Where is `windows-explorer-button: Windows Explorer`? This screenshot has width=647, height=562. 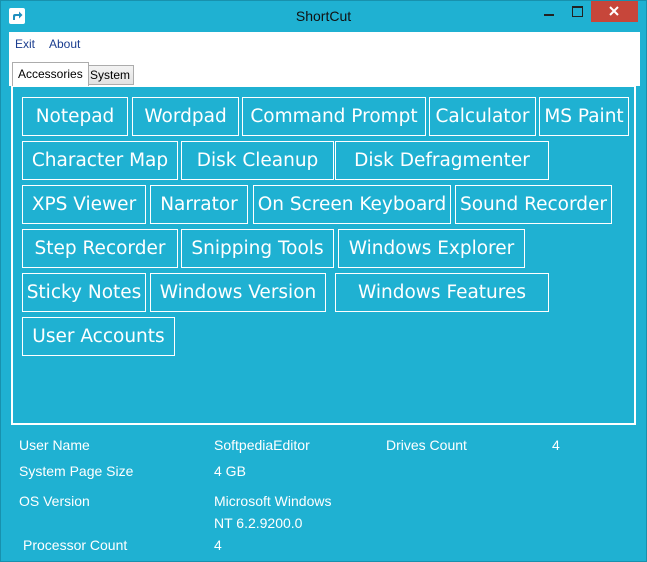 windows-explorer-button: Windows Explorer is located at coordinates (431, 248).